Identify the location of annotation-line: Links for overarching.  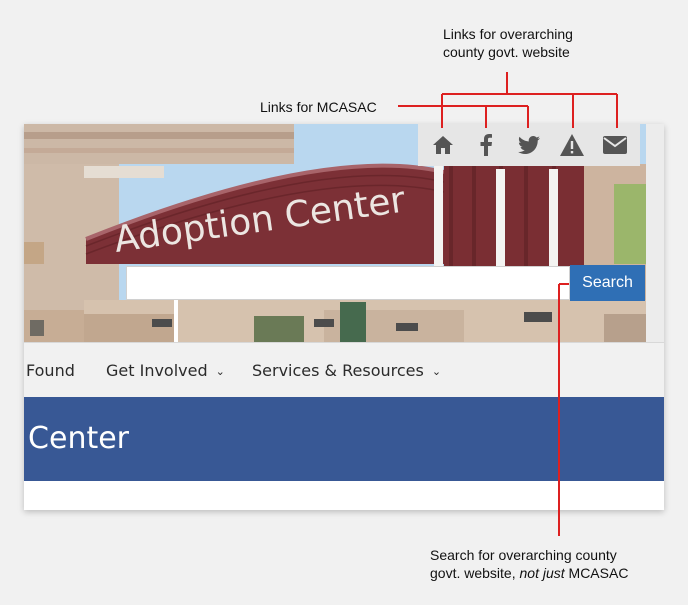
(508, 34).